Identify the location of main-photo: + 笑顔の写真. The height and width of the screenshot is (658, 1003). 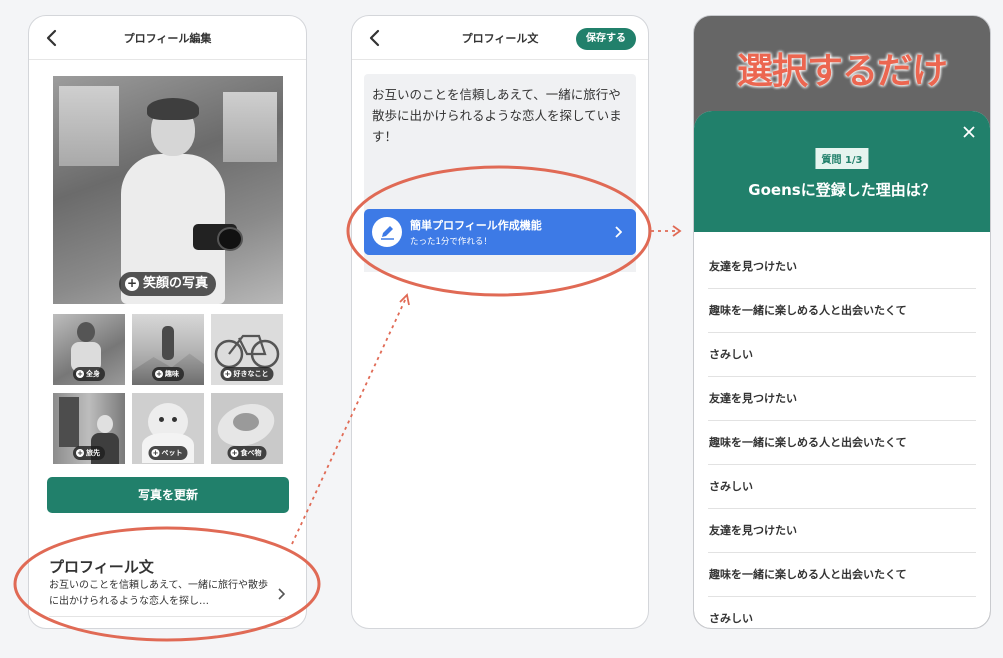
(168, 190).